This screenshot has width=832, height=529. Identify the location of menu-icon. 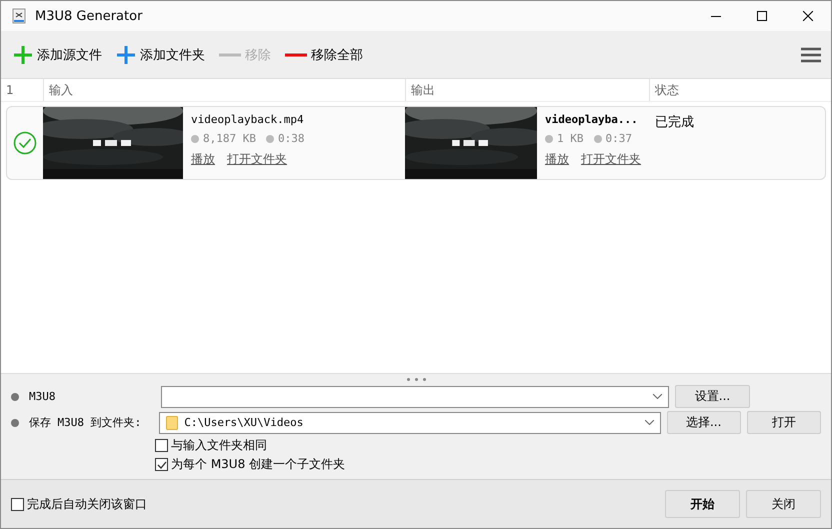
(811, 54).